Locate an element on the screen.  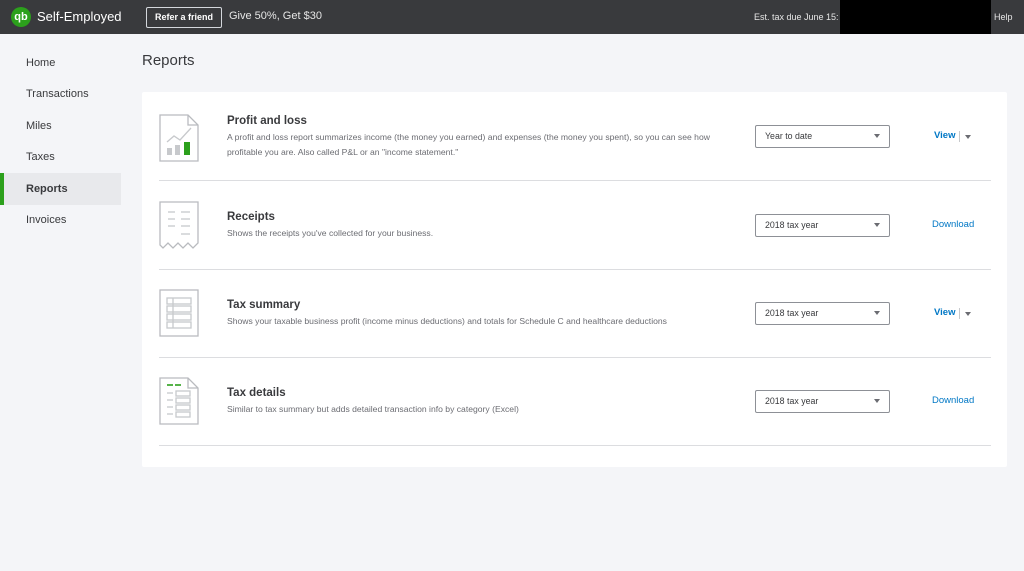
refer-friend-button: Refer a friend is located at coordinates (184, 17).